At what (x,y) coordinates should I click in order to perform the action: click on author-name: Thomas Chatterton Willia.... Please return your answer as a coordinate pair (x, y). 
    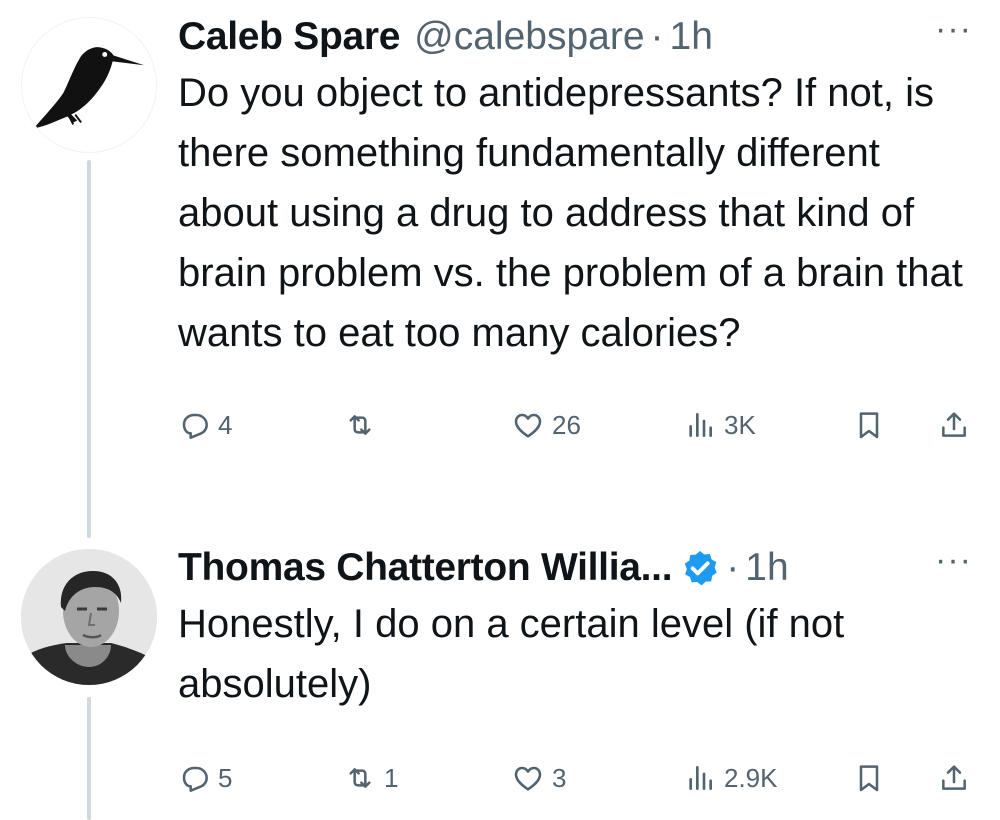
    Looking at the image, I should click on (425, 568).